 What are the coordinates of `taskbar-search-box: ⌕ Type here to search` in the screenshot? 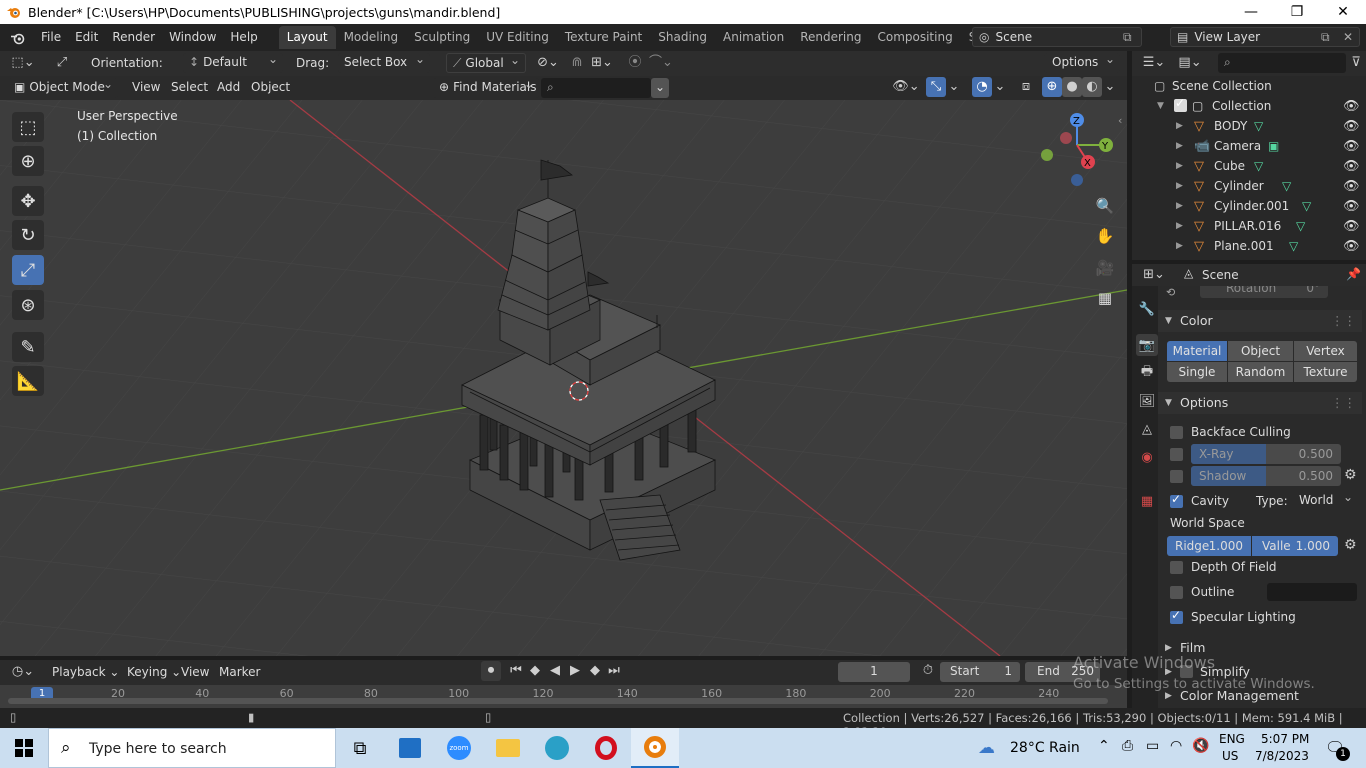 It's located at (192, 748).